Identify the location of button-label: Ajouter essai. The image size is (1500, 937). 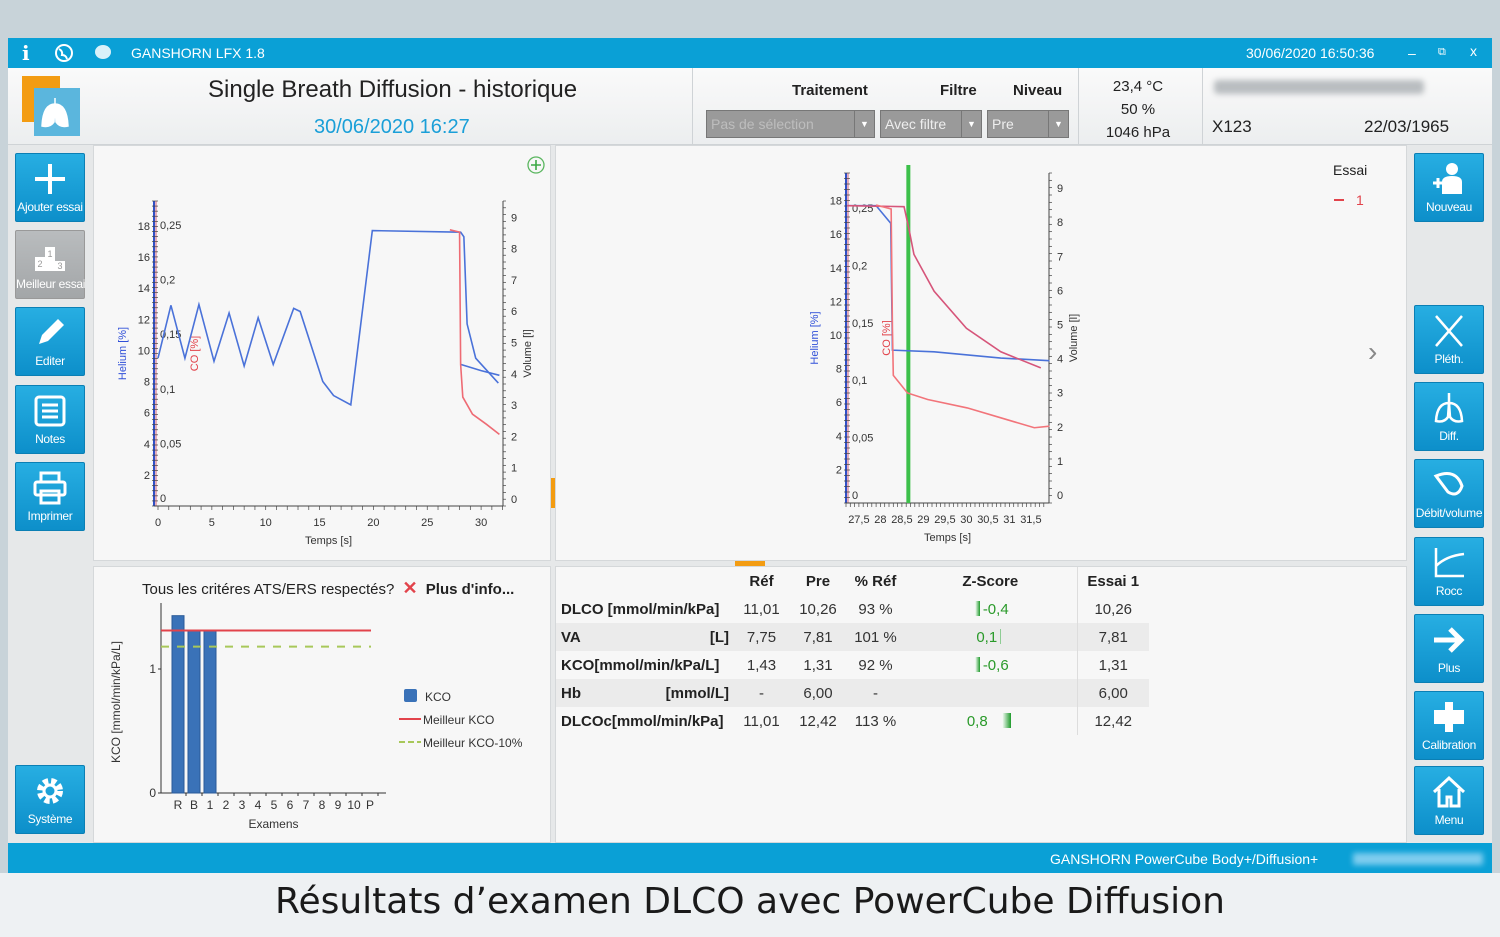
(50, 207).